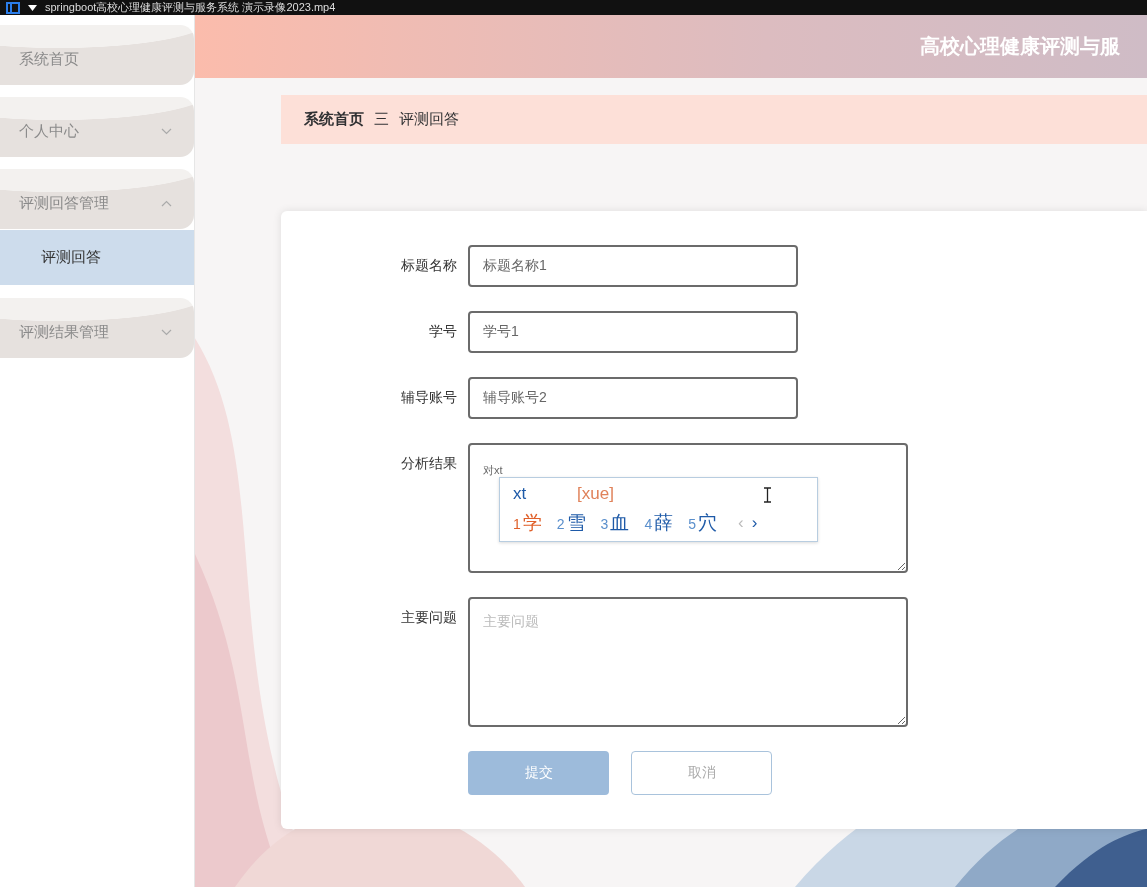 The width and height of the screenshot is (1147, 887). Describe the element at coordinates (13, 7) in the screenshot. I see `film-icon` at that location.